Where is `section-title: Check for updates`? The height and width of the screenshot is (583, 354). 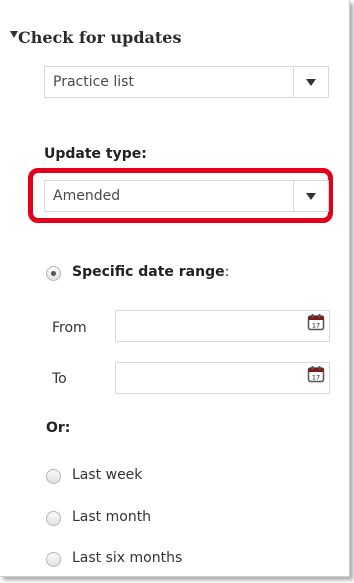
section-title: Check for updates is located at coordinates (99, 37).